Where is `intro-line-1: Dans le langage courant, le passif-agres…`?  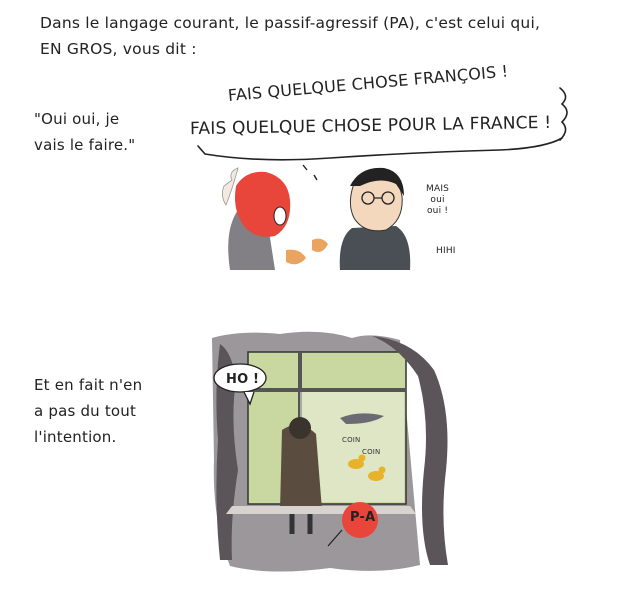 intro-line-1: Dans le langage courant, le passif-agres… is located at coordinates (290, 23).